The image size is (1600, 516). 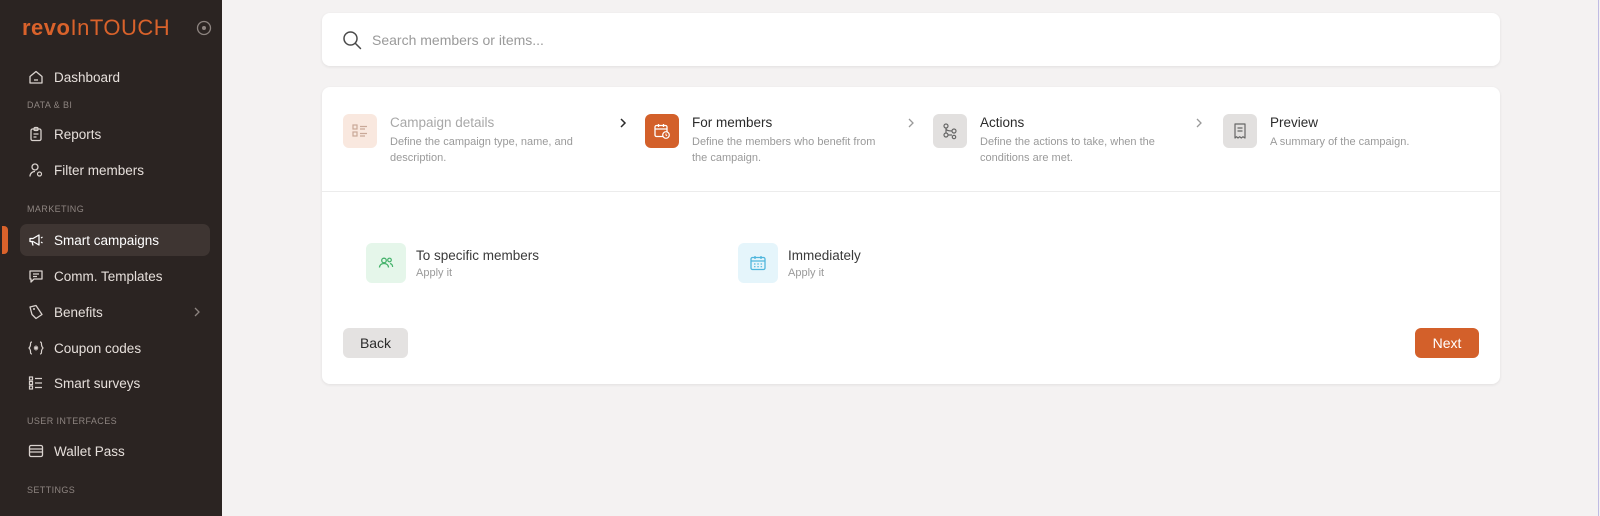 I want to click on sidebar-item-reports: Reports, so click(x=115, y=134).